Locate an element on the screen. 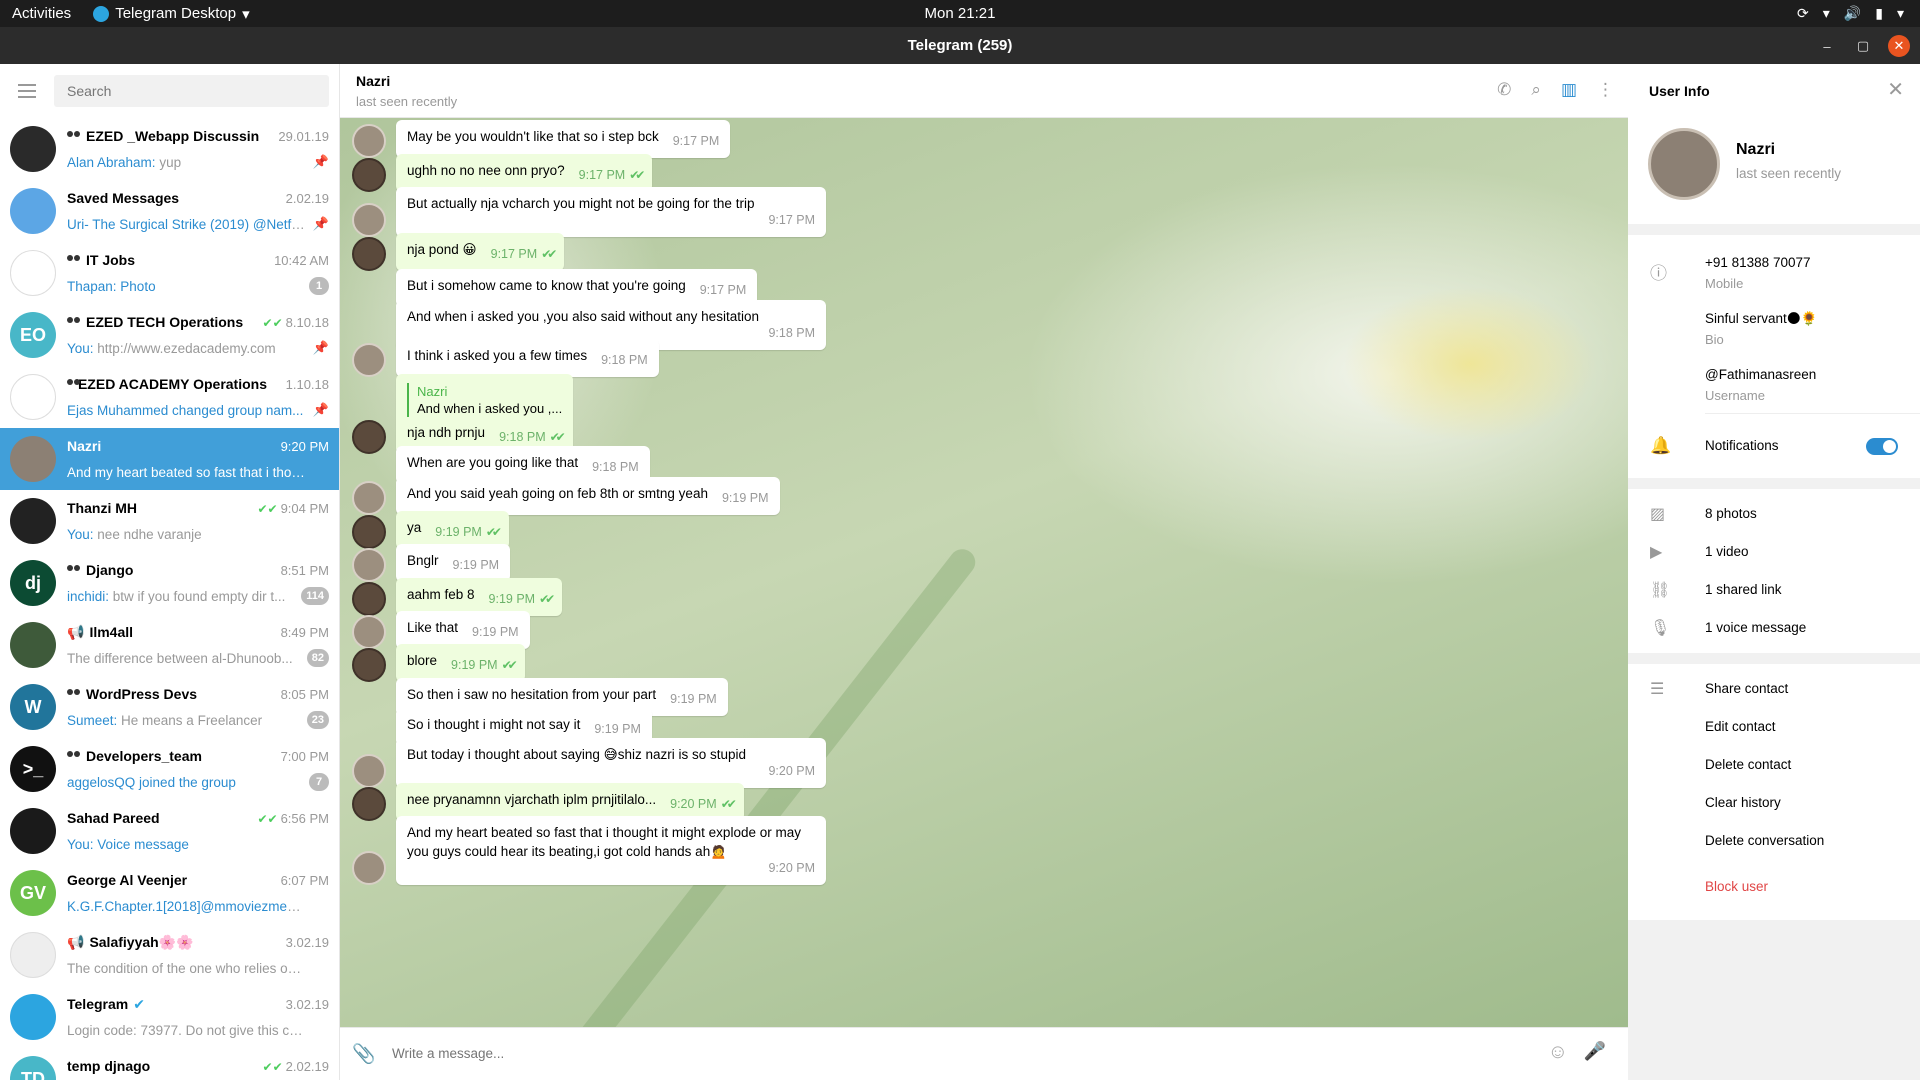  clear-history-button: Clear history is located at coordinates (1774, 803).